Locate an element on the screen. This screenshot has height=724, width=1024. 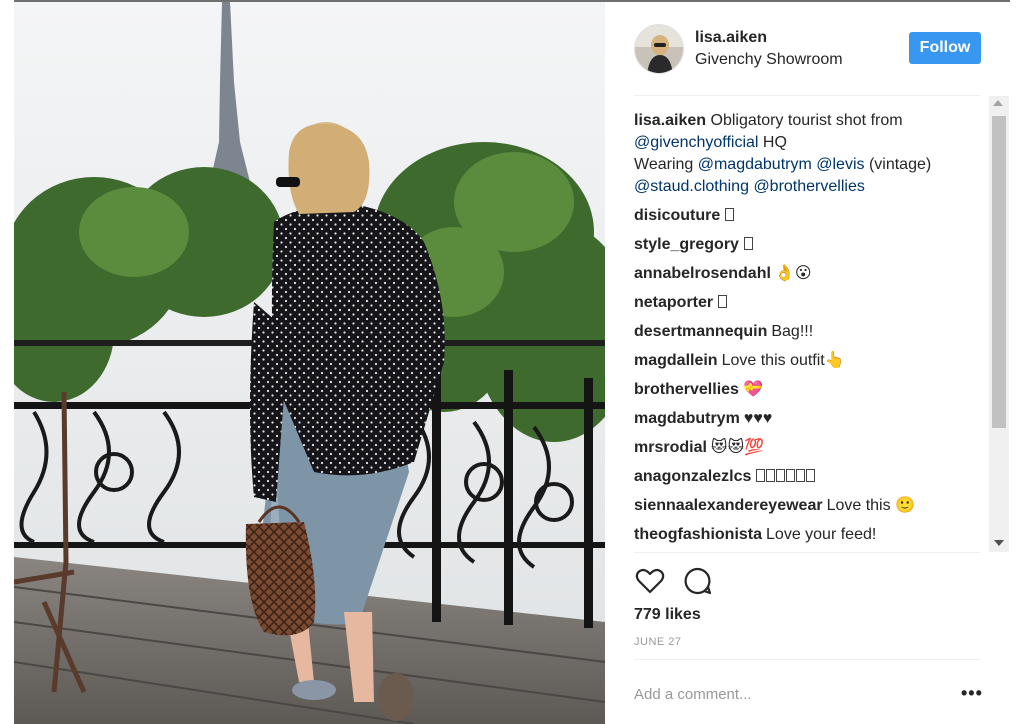
mention-link: @magdabutrym is located at coordinates (755, 164).